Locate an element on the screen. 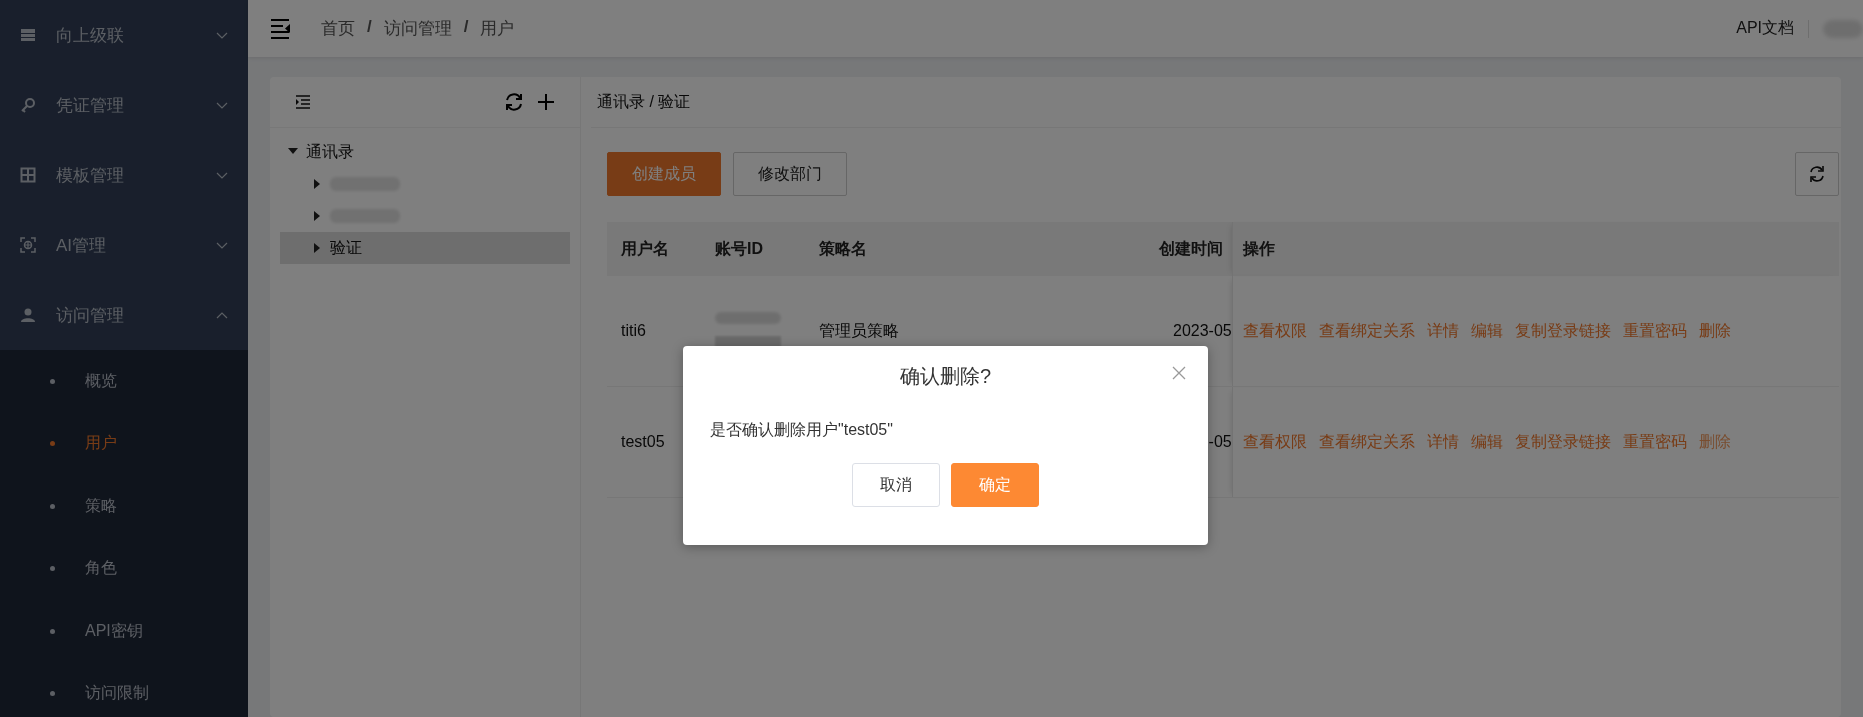 Image resolution: width=1863 pixels, height=717 pixels. submenu-item: 概览 is located at coordinates (124, 381).